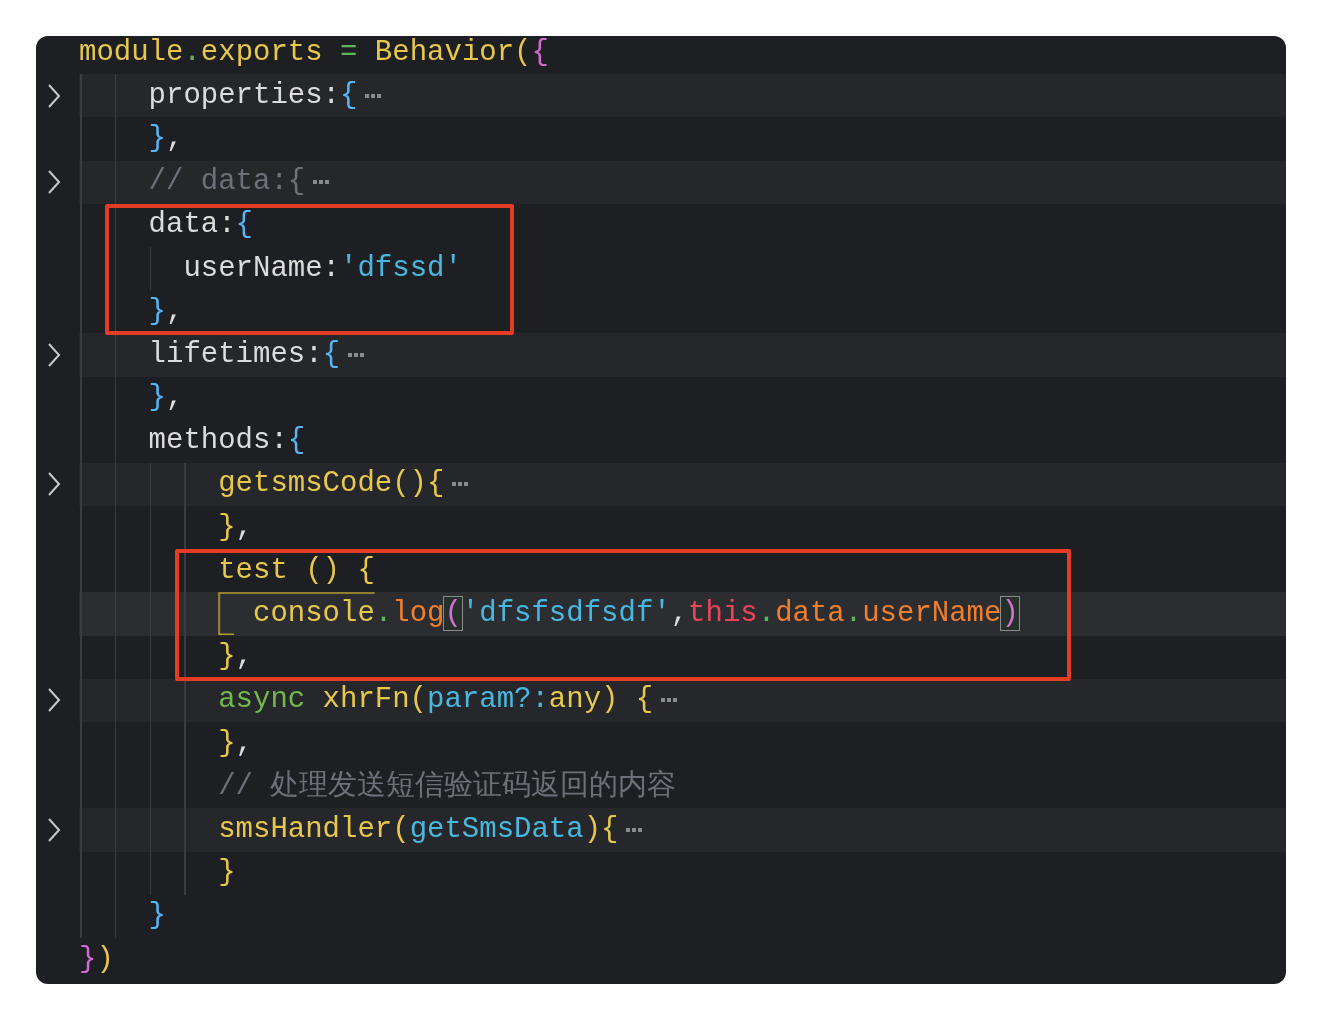  What do you see at coordinates (227, 441) in the screenshot?
I see `code-line: methods:{` at bounding box center [227, 441].